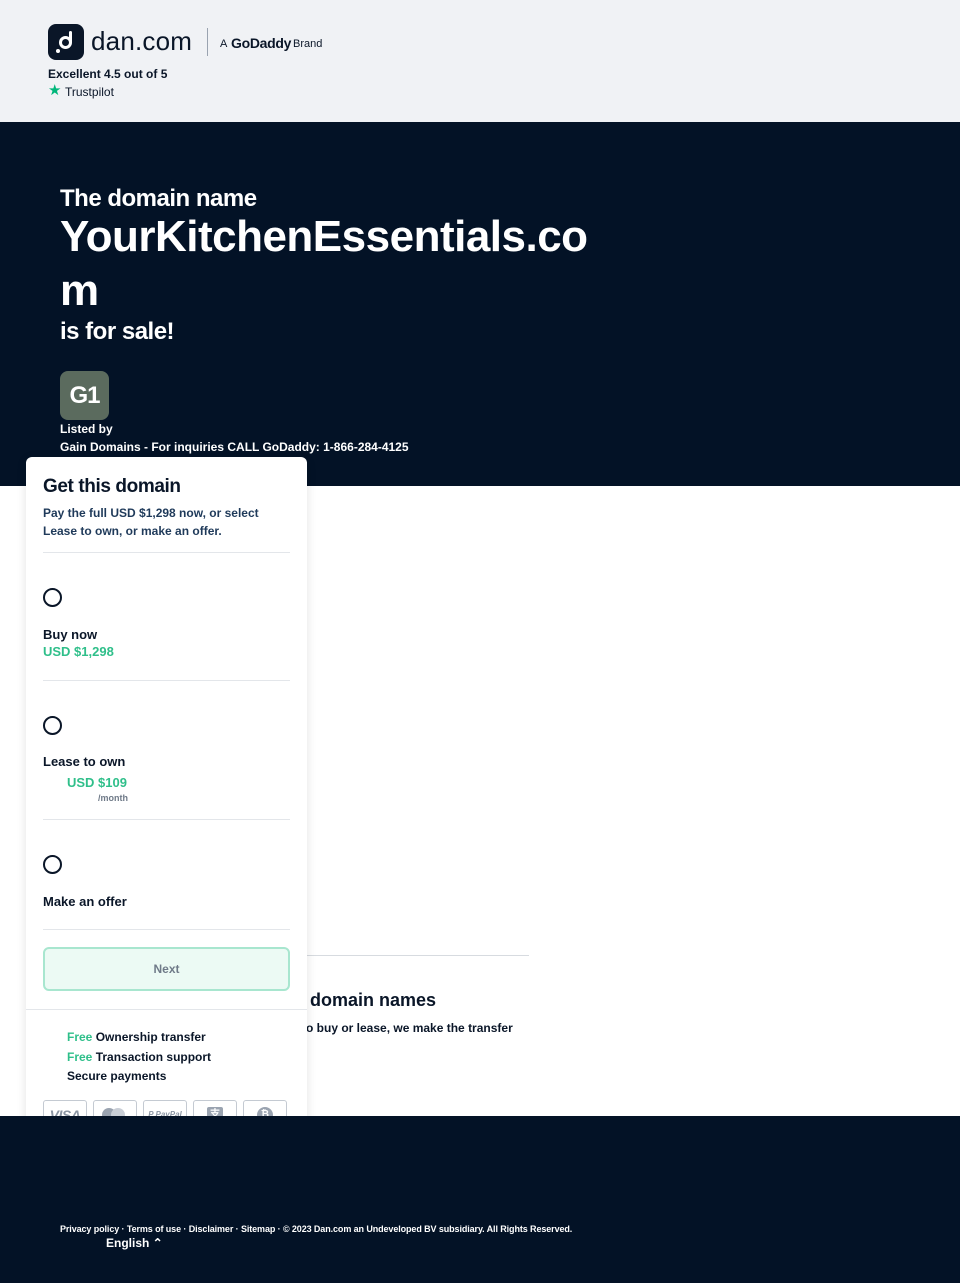 This screenshot has height=1283, width=960. What do you see at coordinates (117, 331) in the screenshot?
I see `hero-post-title: is for sale!` at bounding box center [117, 331].